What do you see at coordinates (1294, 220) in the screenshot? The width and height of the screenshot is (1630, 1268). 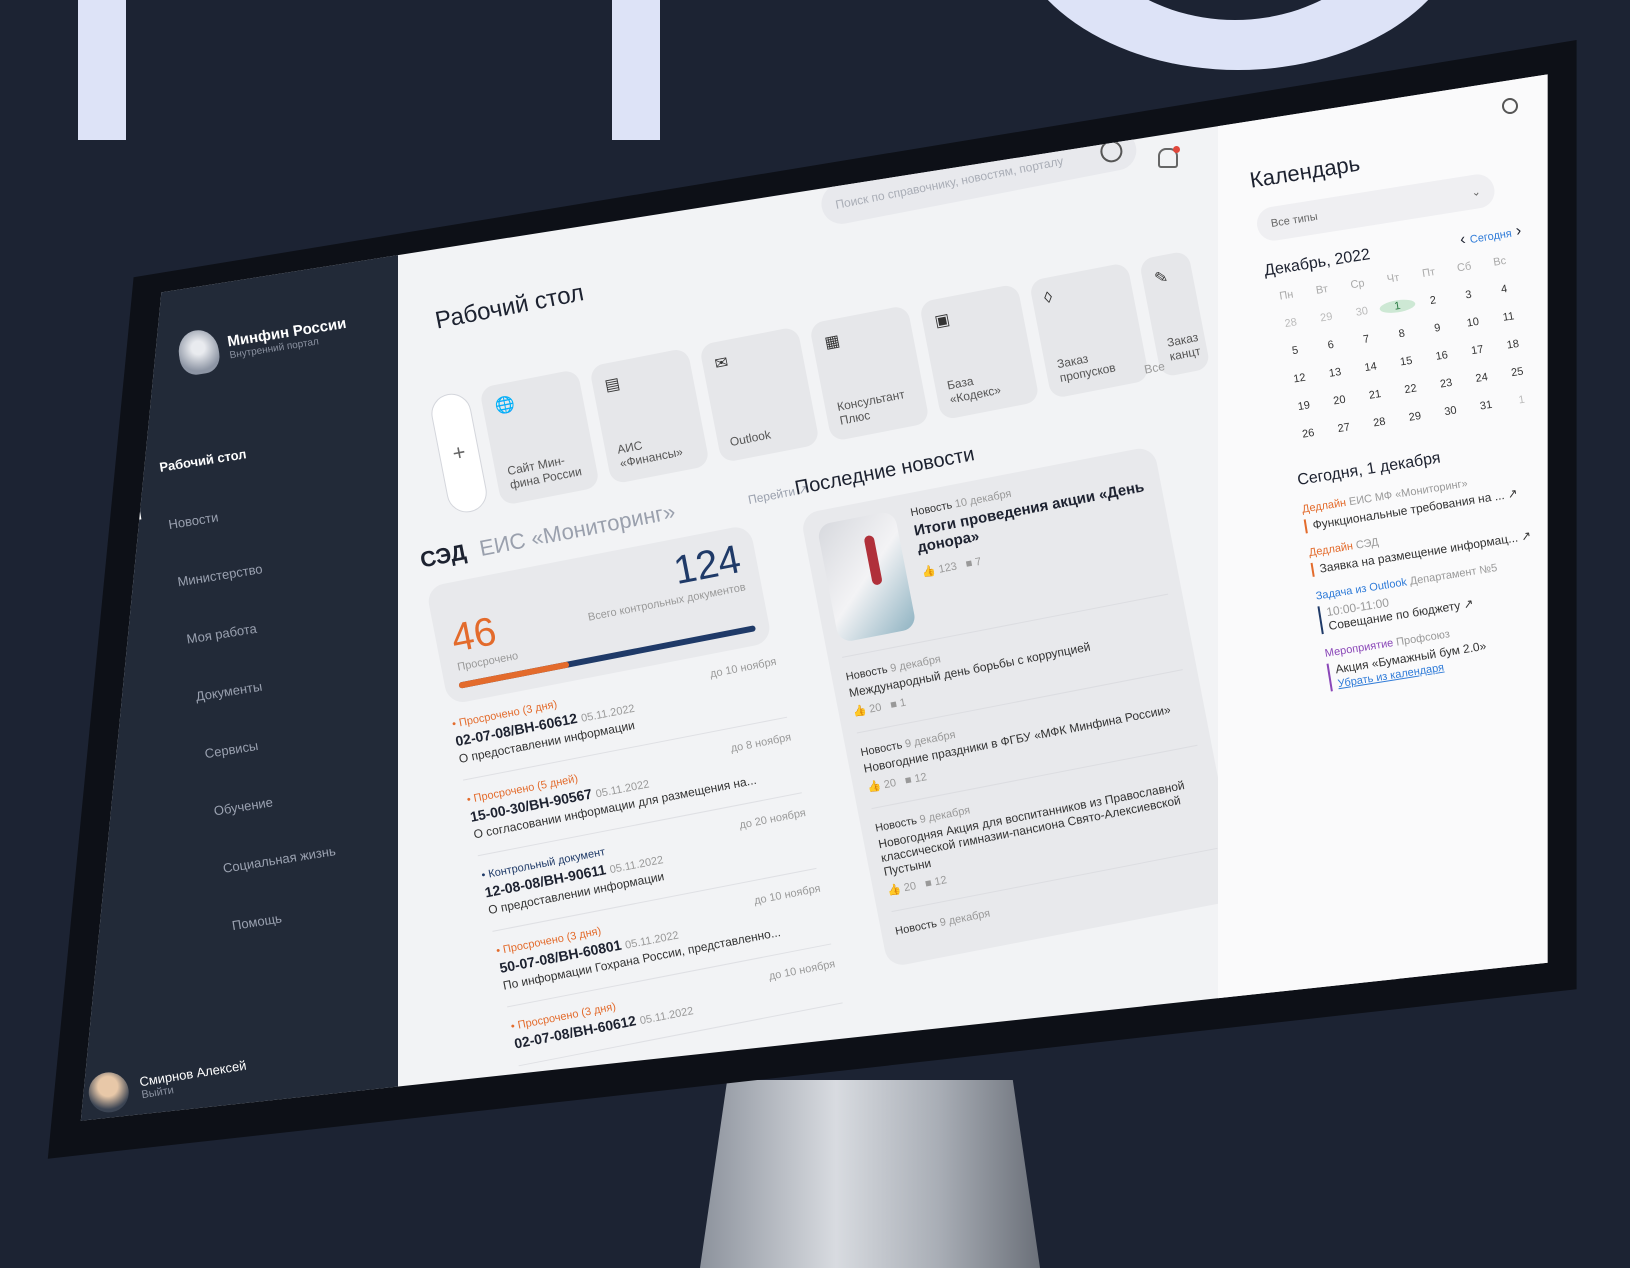 I see `event-type-value: Все типы` at bounding box center [1294, 220].